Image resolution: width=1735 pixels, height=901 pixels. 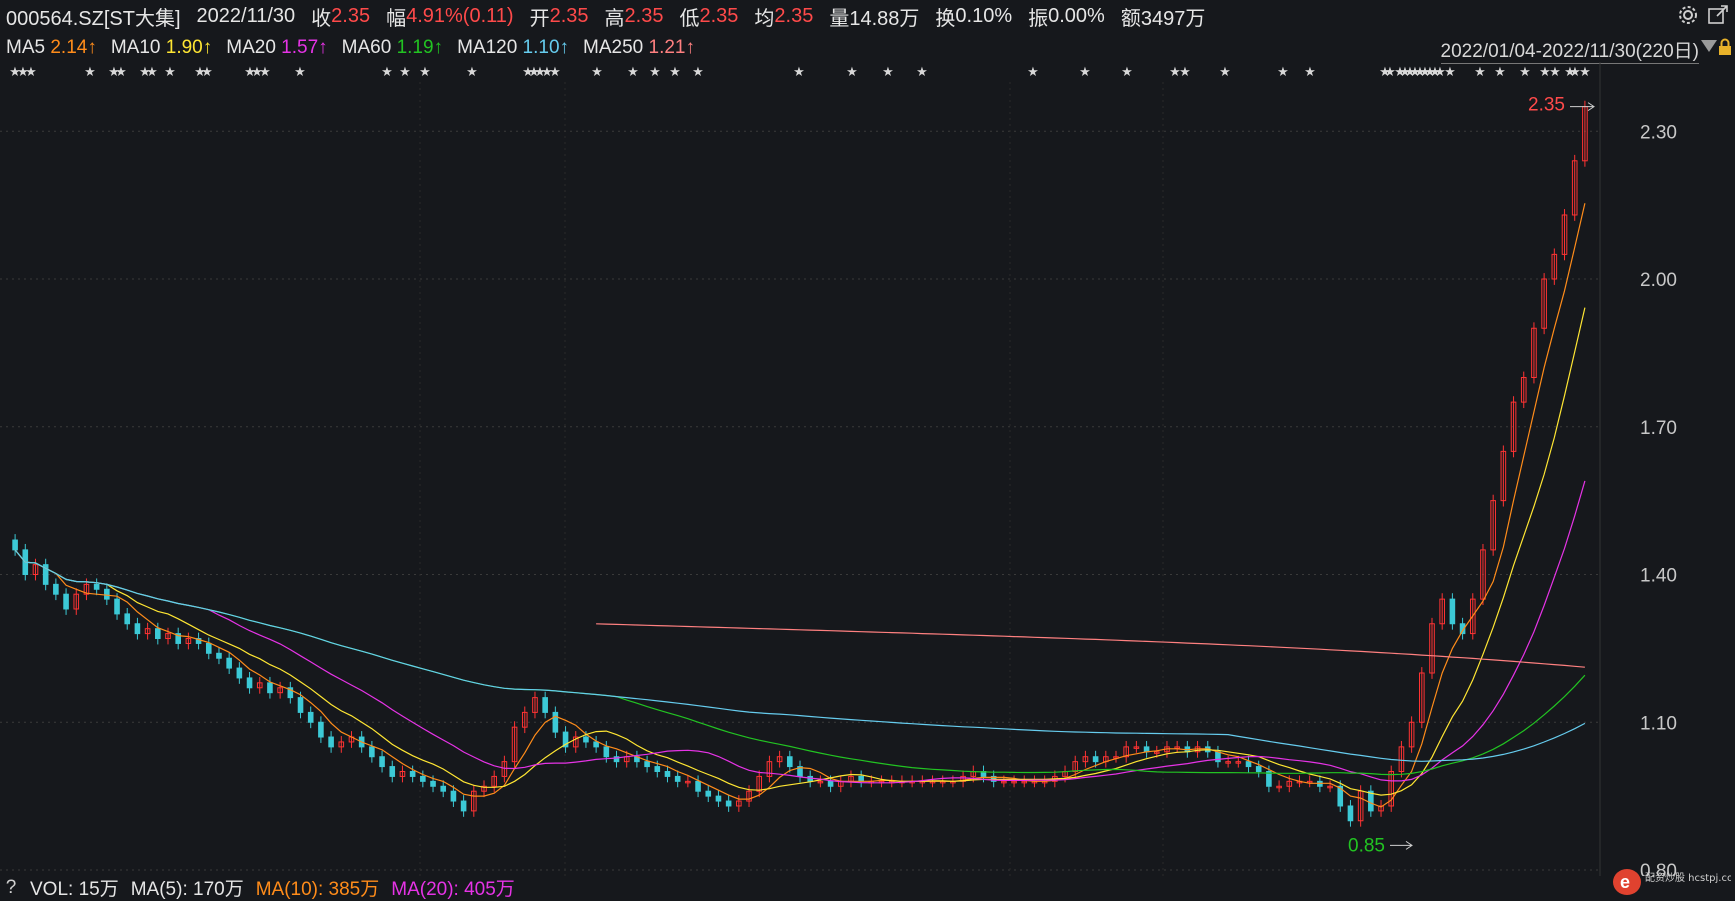 I want to click on ma-value: 1.21↑, so click(x=671, y=47).